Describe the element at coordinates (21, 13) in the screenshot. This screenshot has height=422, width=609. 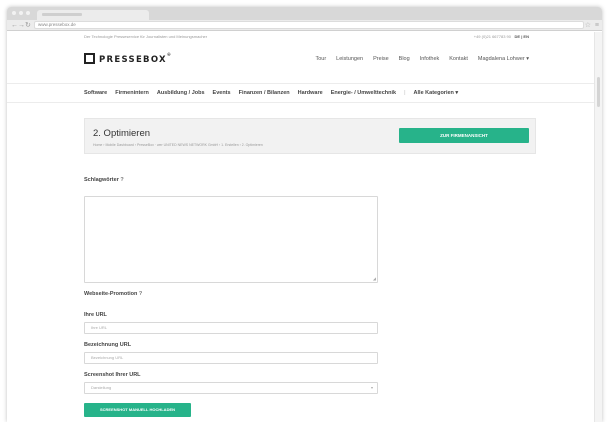
I see `window-controls` at that location.